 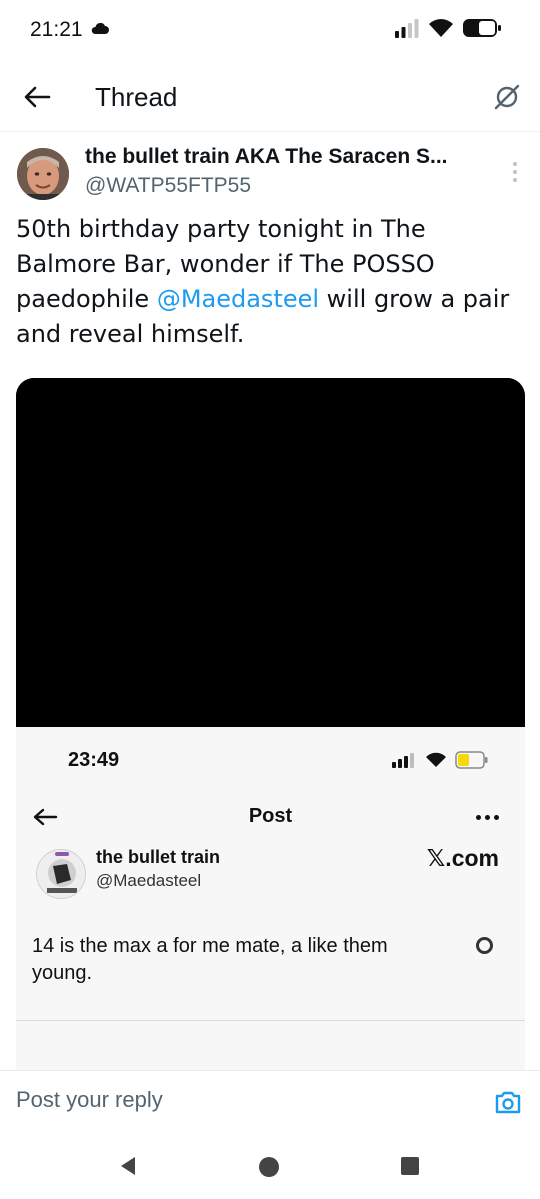 What do you see at coordinates (241, 1100) in the screenshot?
I see `reply-input` at bounding box center [241, 1100].